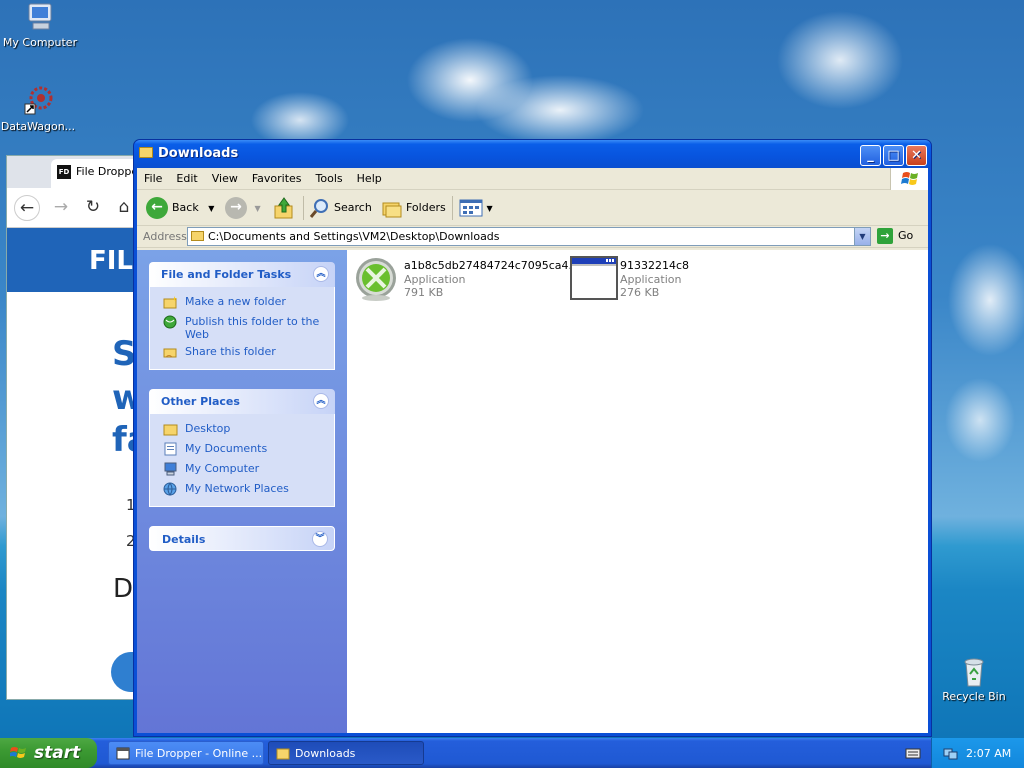 This screenshot has height=768, width=1024. Describe the element at coordinates (225, 176) in the screenshot. I see `menu-view: View` at that location.